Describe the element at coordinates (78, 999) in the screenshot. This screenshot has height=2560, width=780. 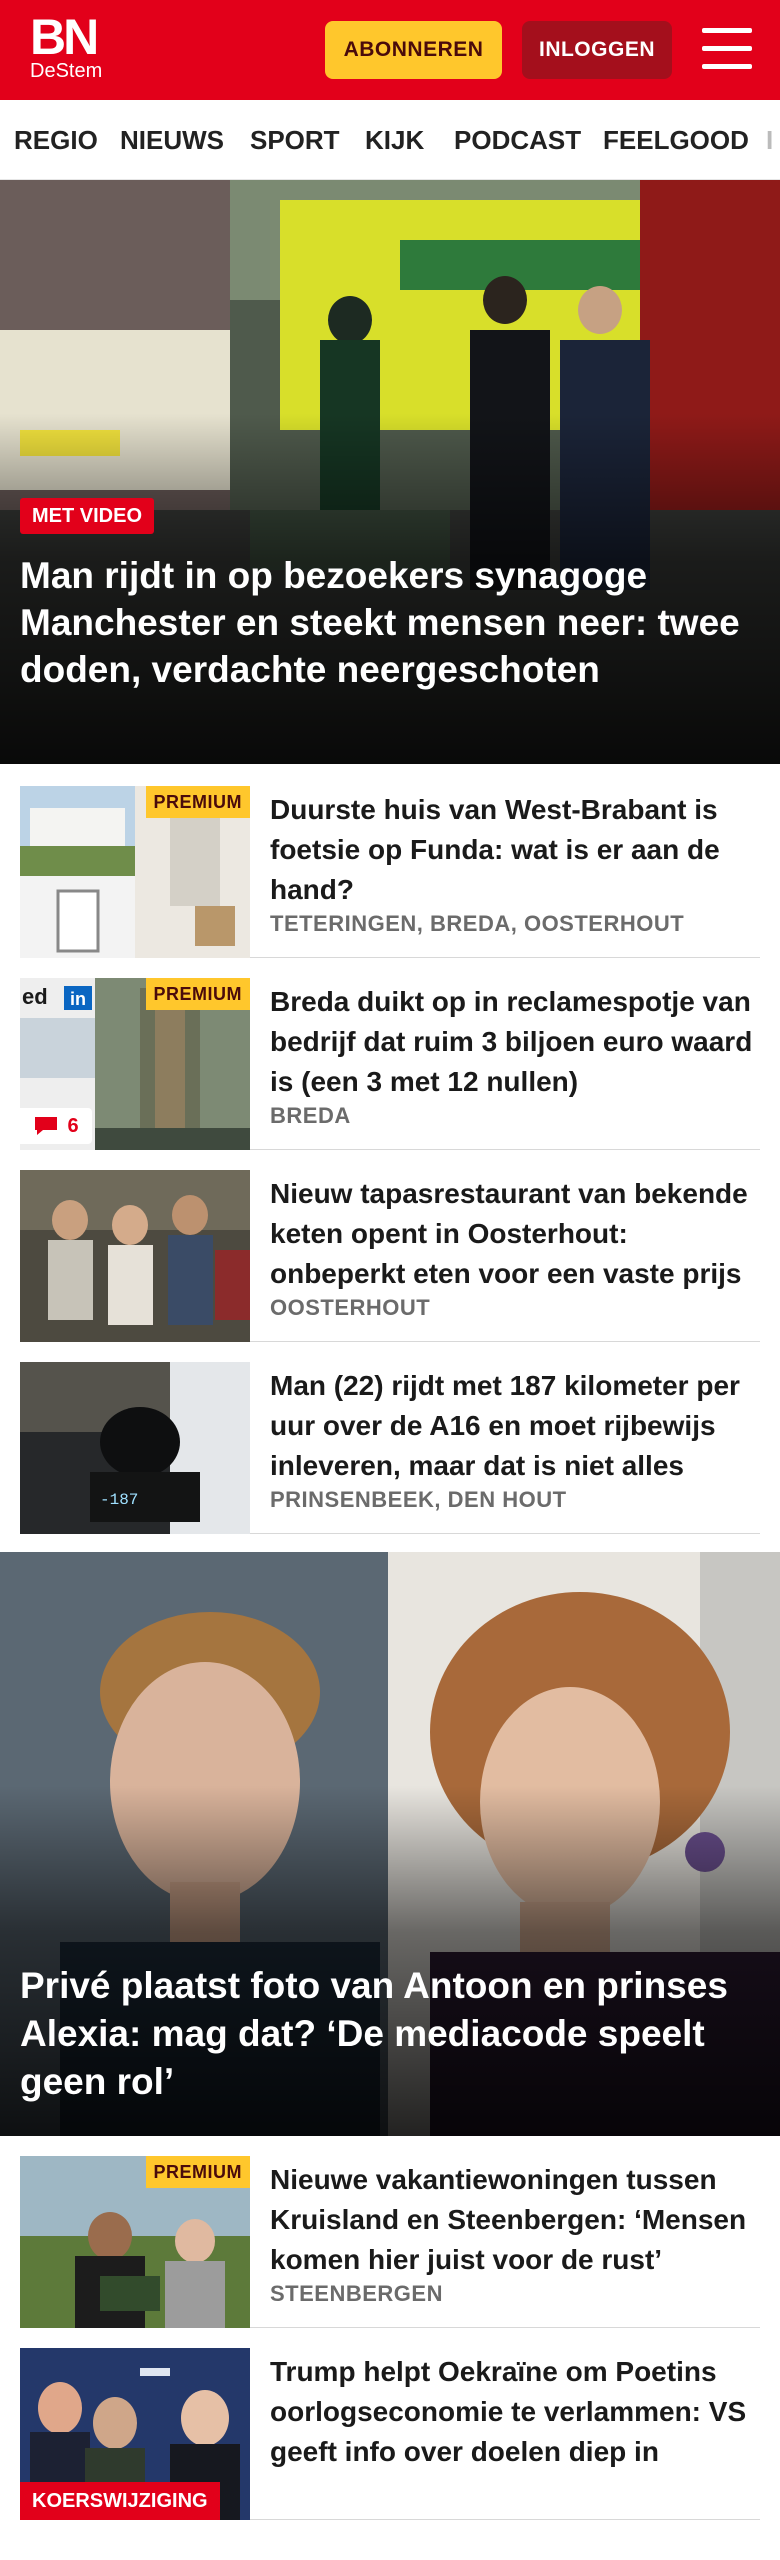
I see `svg-text: in` at that location.